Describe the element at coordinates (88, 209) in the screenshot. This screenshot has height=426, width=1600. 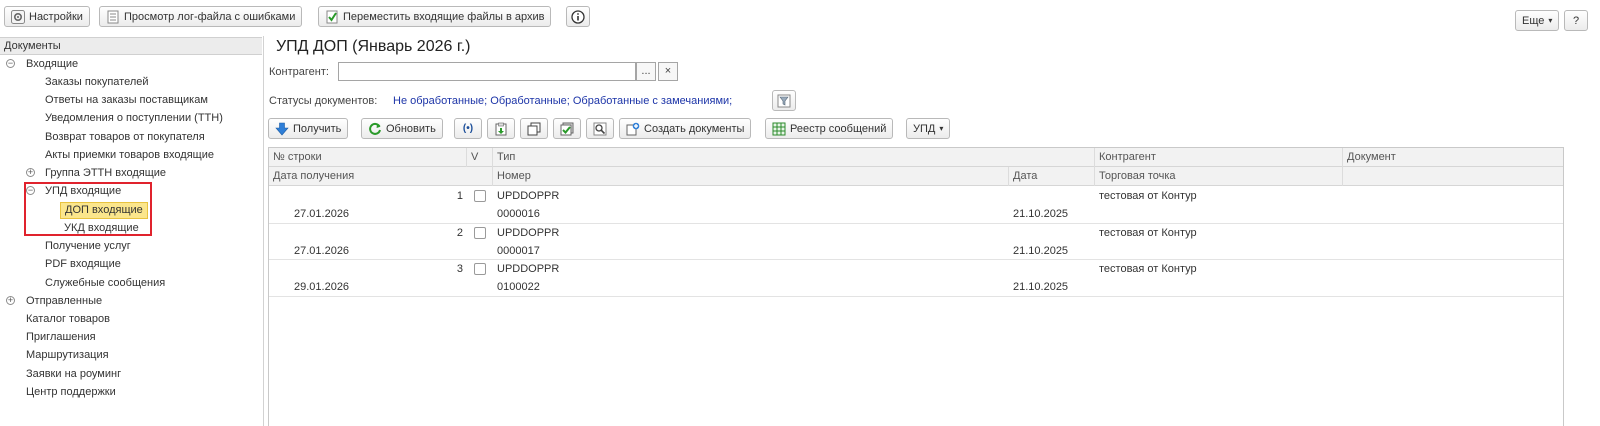
I see `highlight-frame` at that location.